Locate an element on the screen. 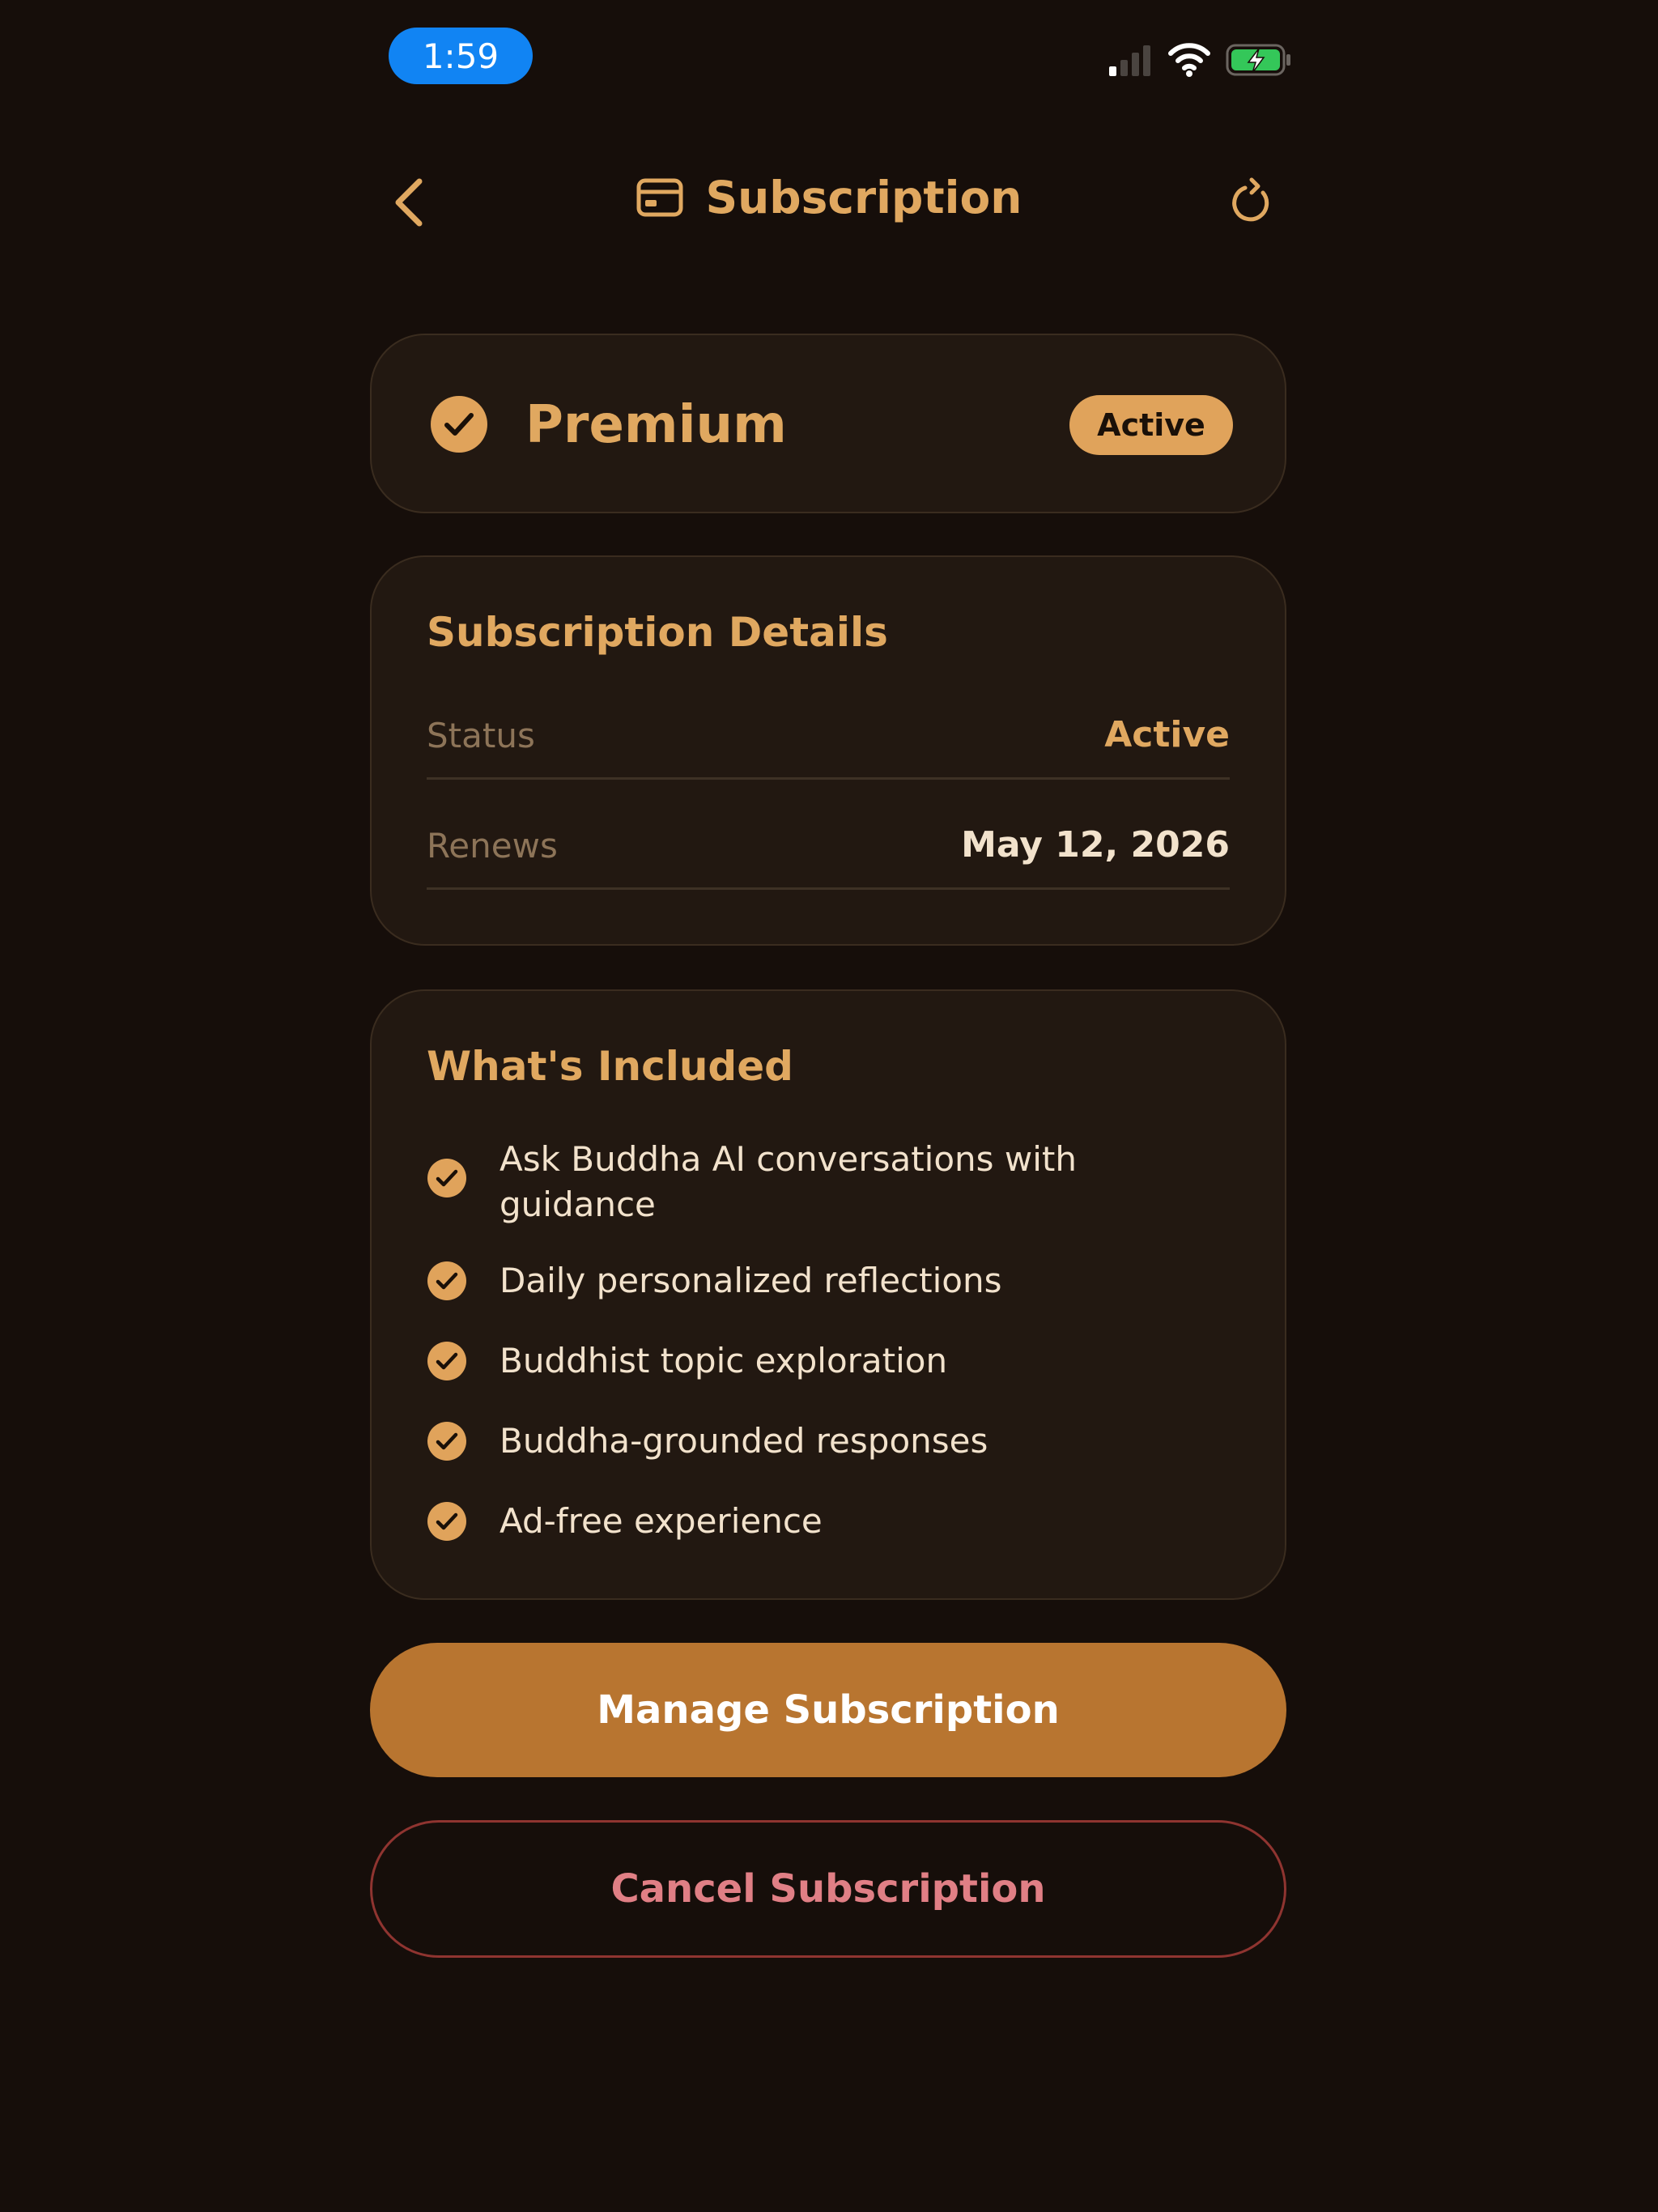  list-item: Buddhist topic exploration is located at coordinates (828, 1361).